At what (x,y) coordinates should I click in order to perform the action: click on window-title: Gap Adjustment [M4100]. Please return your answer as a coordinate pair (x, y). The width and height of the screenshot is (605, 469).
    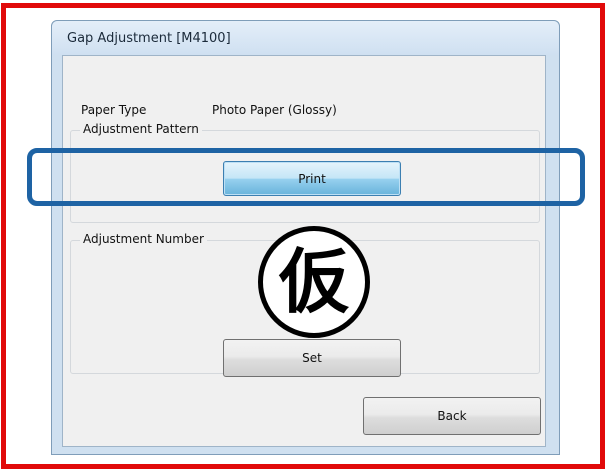
    Looking at the image, I should click on (149, 38).